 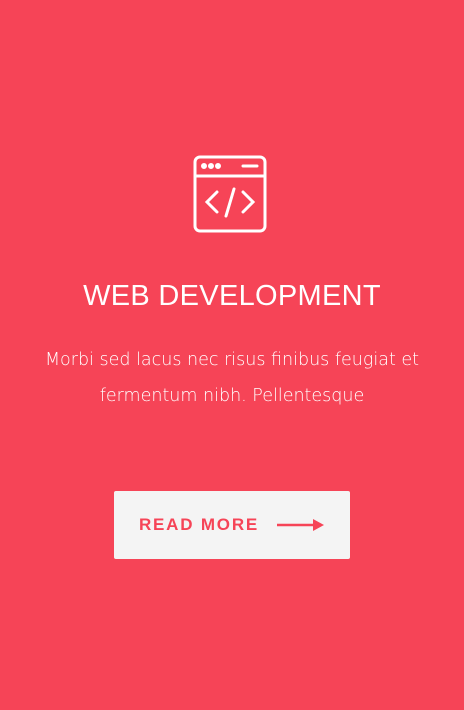 I want to click on code-window-icon, so click(x=230, y=194).